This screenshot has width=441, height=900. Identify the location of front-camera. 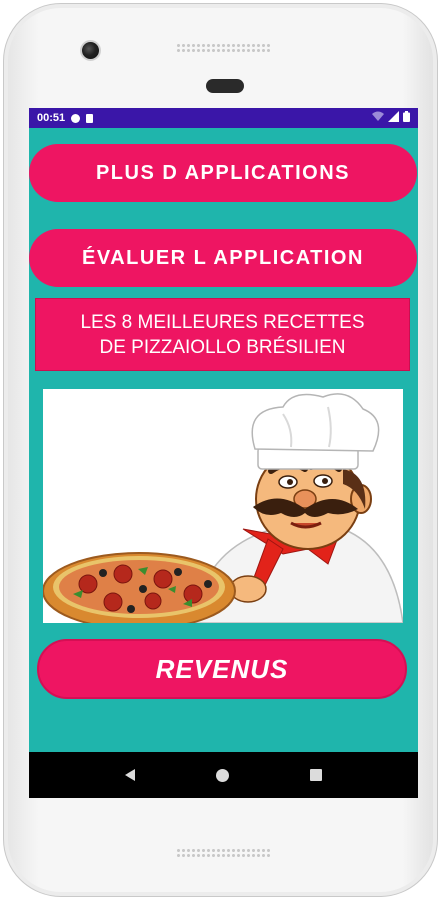
(90, 50).